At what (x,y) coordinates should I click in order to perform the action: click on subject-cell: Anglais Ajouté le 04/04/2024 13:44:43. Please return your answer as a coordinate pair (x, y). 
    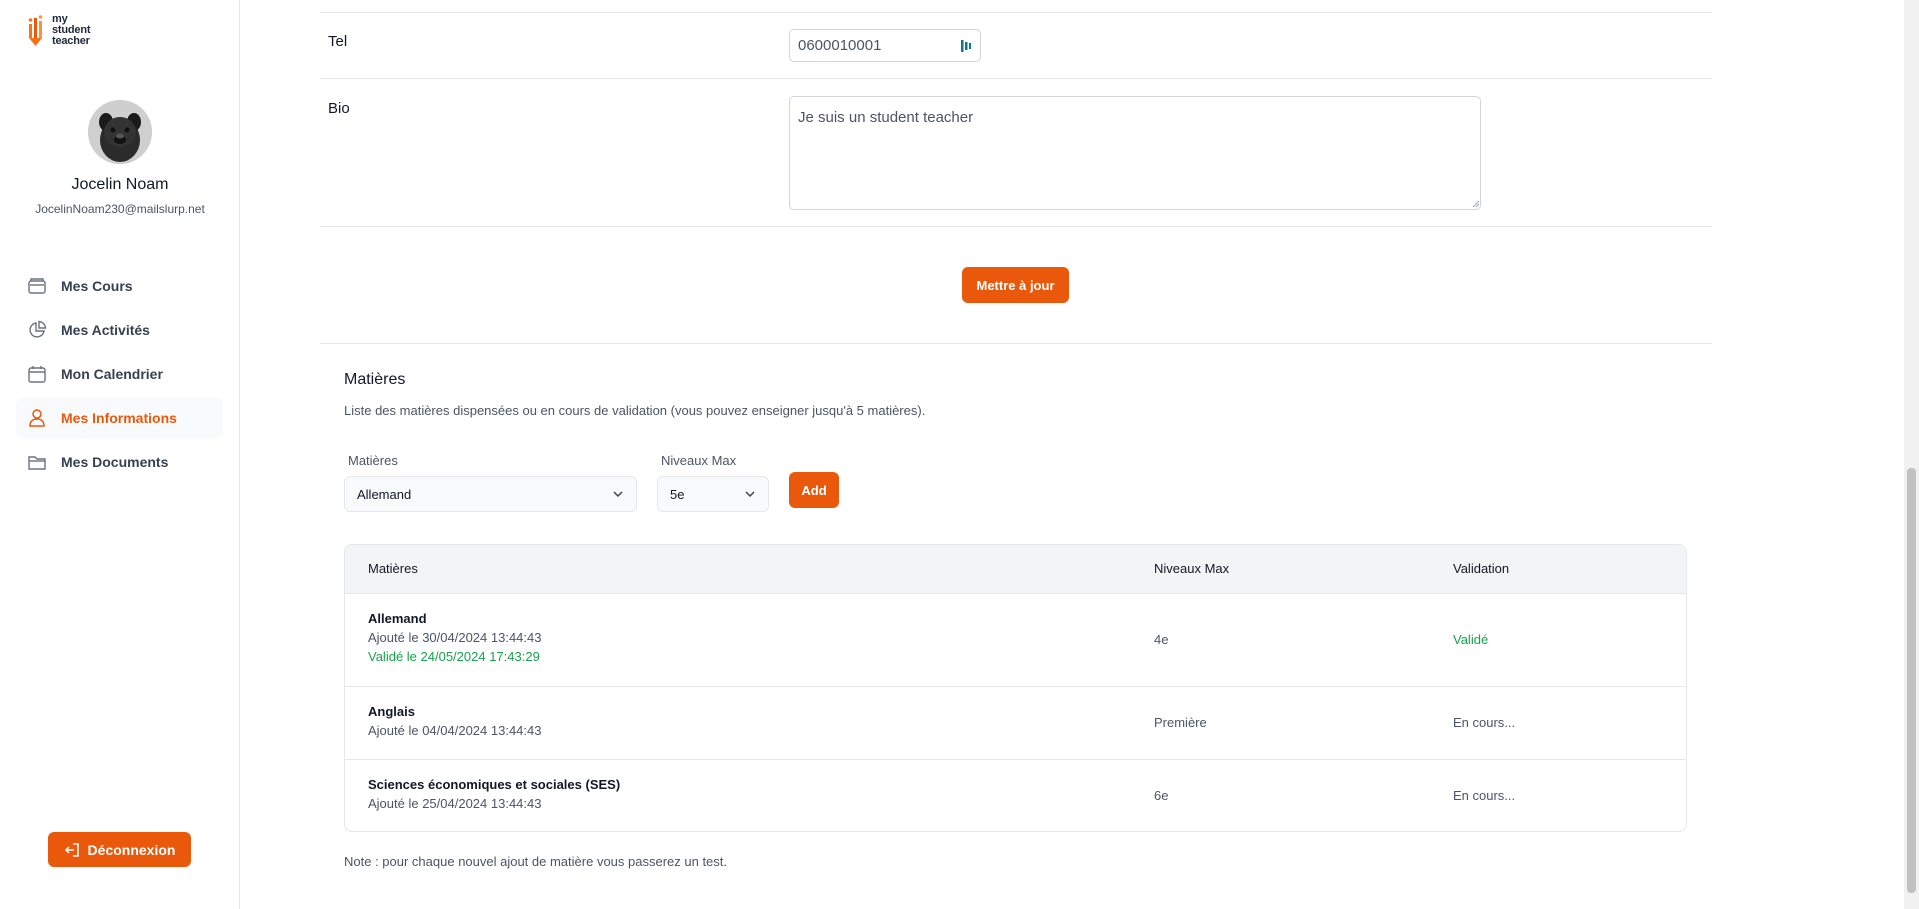
    Looking at the image, I should click on (454, 721).